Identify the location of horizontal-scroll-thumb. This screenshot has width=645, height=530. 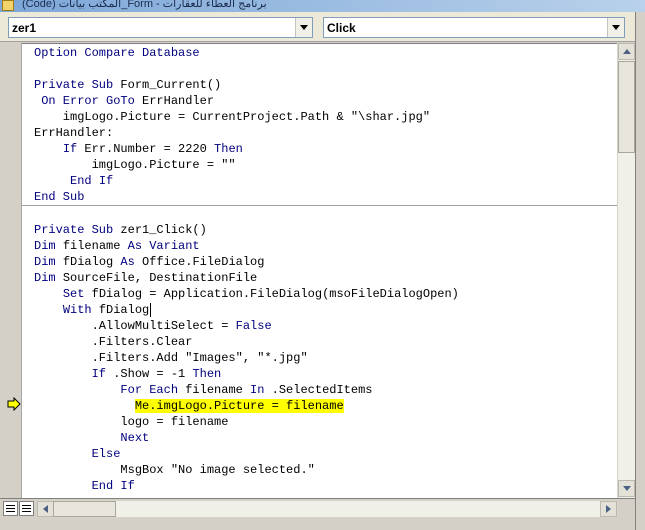
(84, 509).